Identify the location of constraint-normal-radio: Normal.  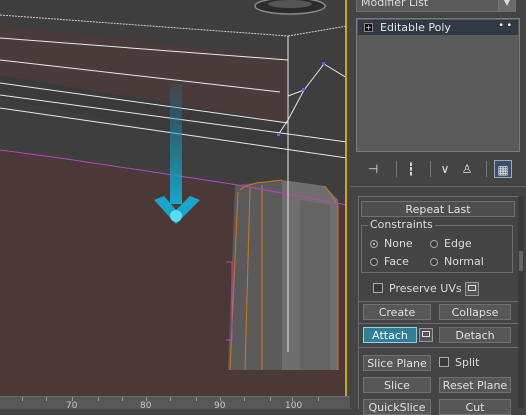
(457, 262).